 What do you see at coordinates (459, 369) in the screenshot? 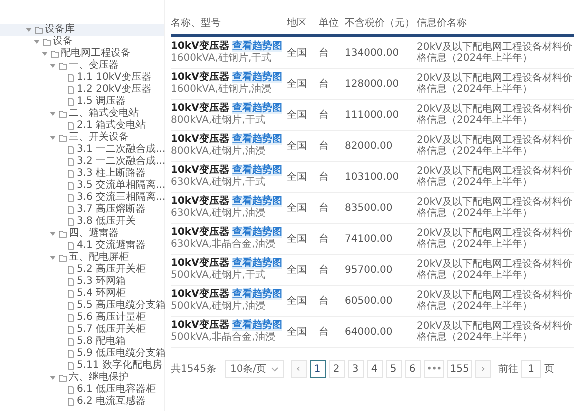
I see `page-button: 155` at bounding box center [459, 369].